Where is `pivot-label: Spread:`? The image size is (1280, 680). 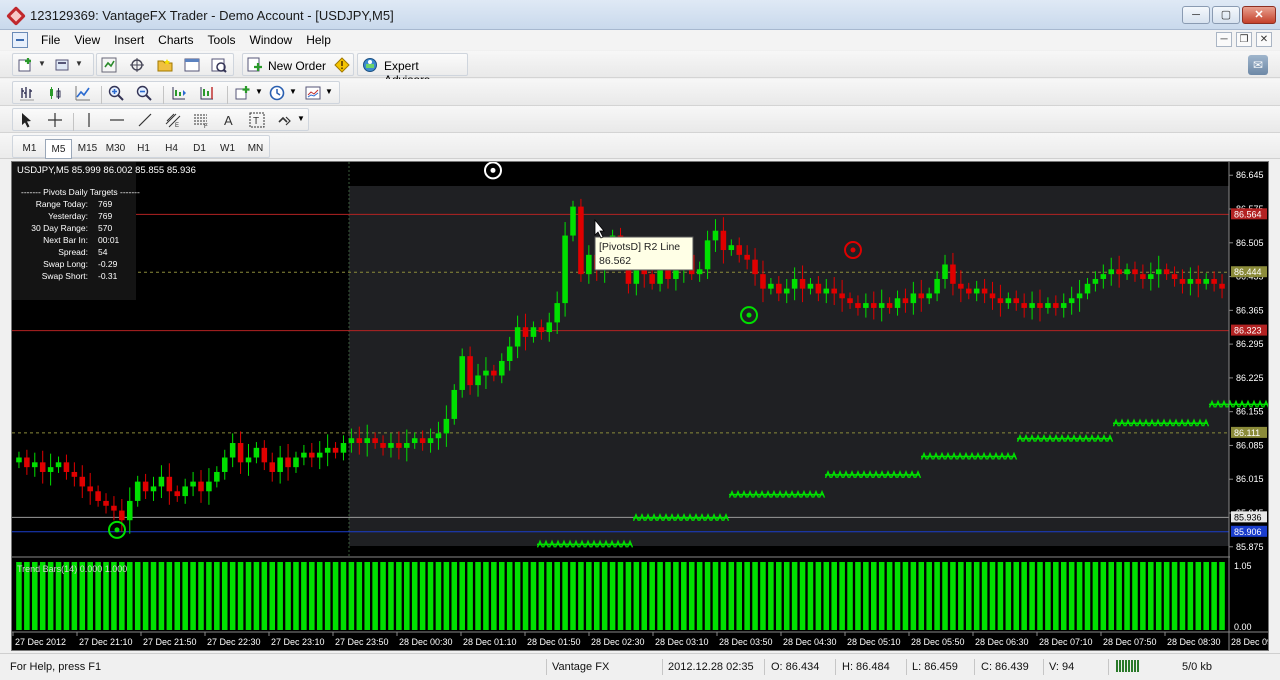 pivot-label: Spread: is located at coordinates (73, 252).